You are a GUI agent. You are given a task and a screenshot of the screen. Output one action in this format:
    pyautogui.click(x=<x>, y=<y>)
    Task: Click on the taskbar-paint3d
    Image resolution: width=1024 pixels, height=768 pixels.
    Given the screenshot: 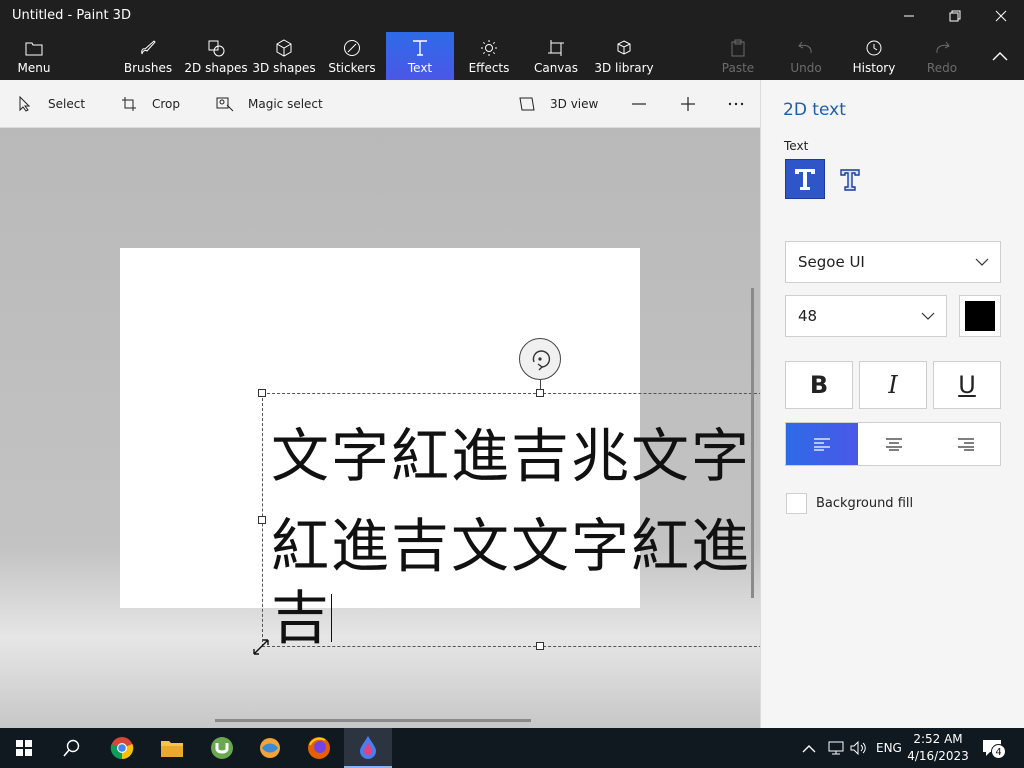 What is the action you would take?
    pyautogui.click(x=368, y=748)
    